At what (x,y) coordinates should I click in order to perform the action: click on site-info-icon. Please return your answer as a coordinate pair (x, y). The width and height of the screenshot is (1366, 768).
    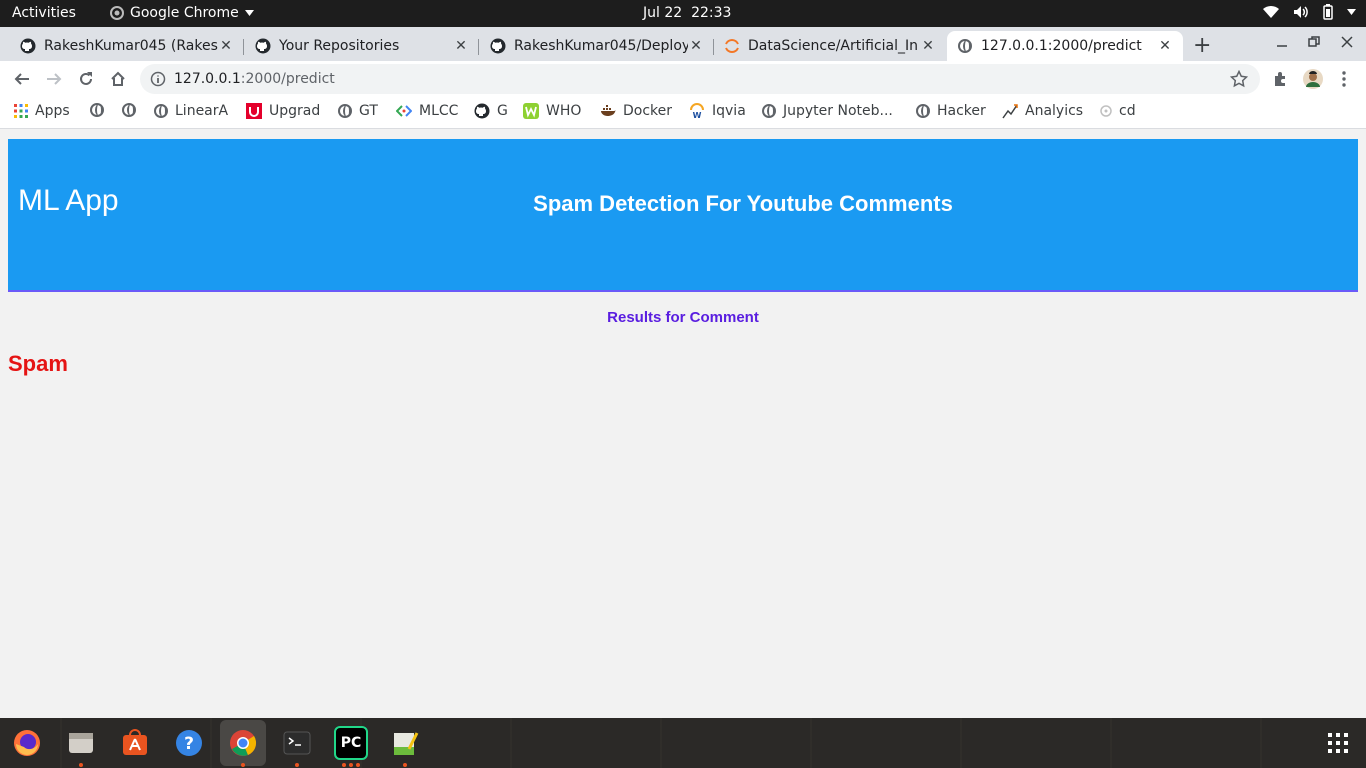
    Looking at the image, I should click on (158, 81).